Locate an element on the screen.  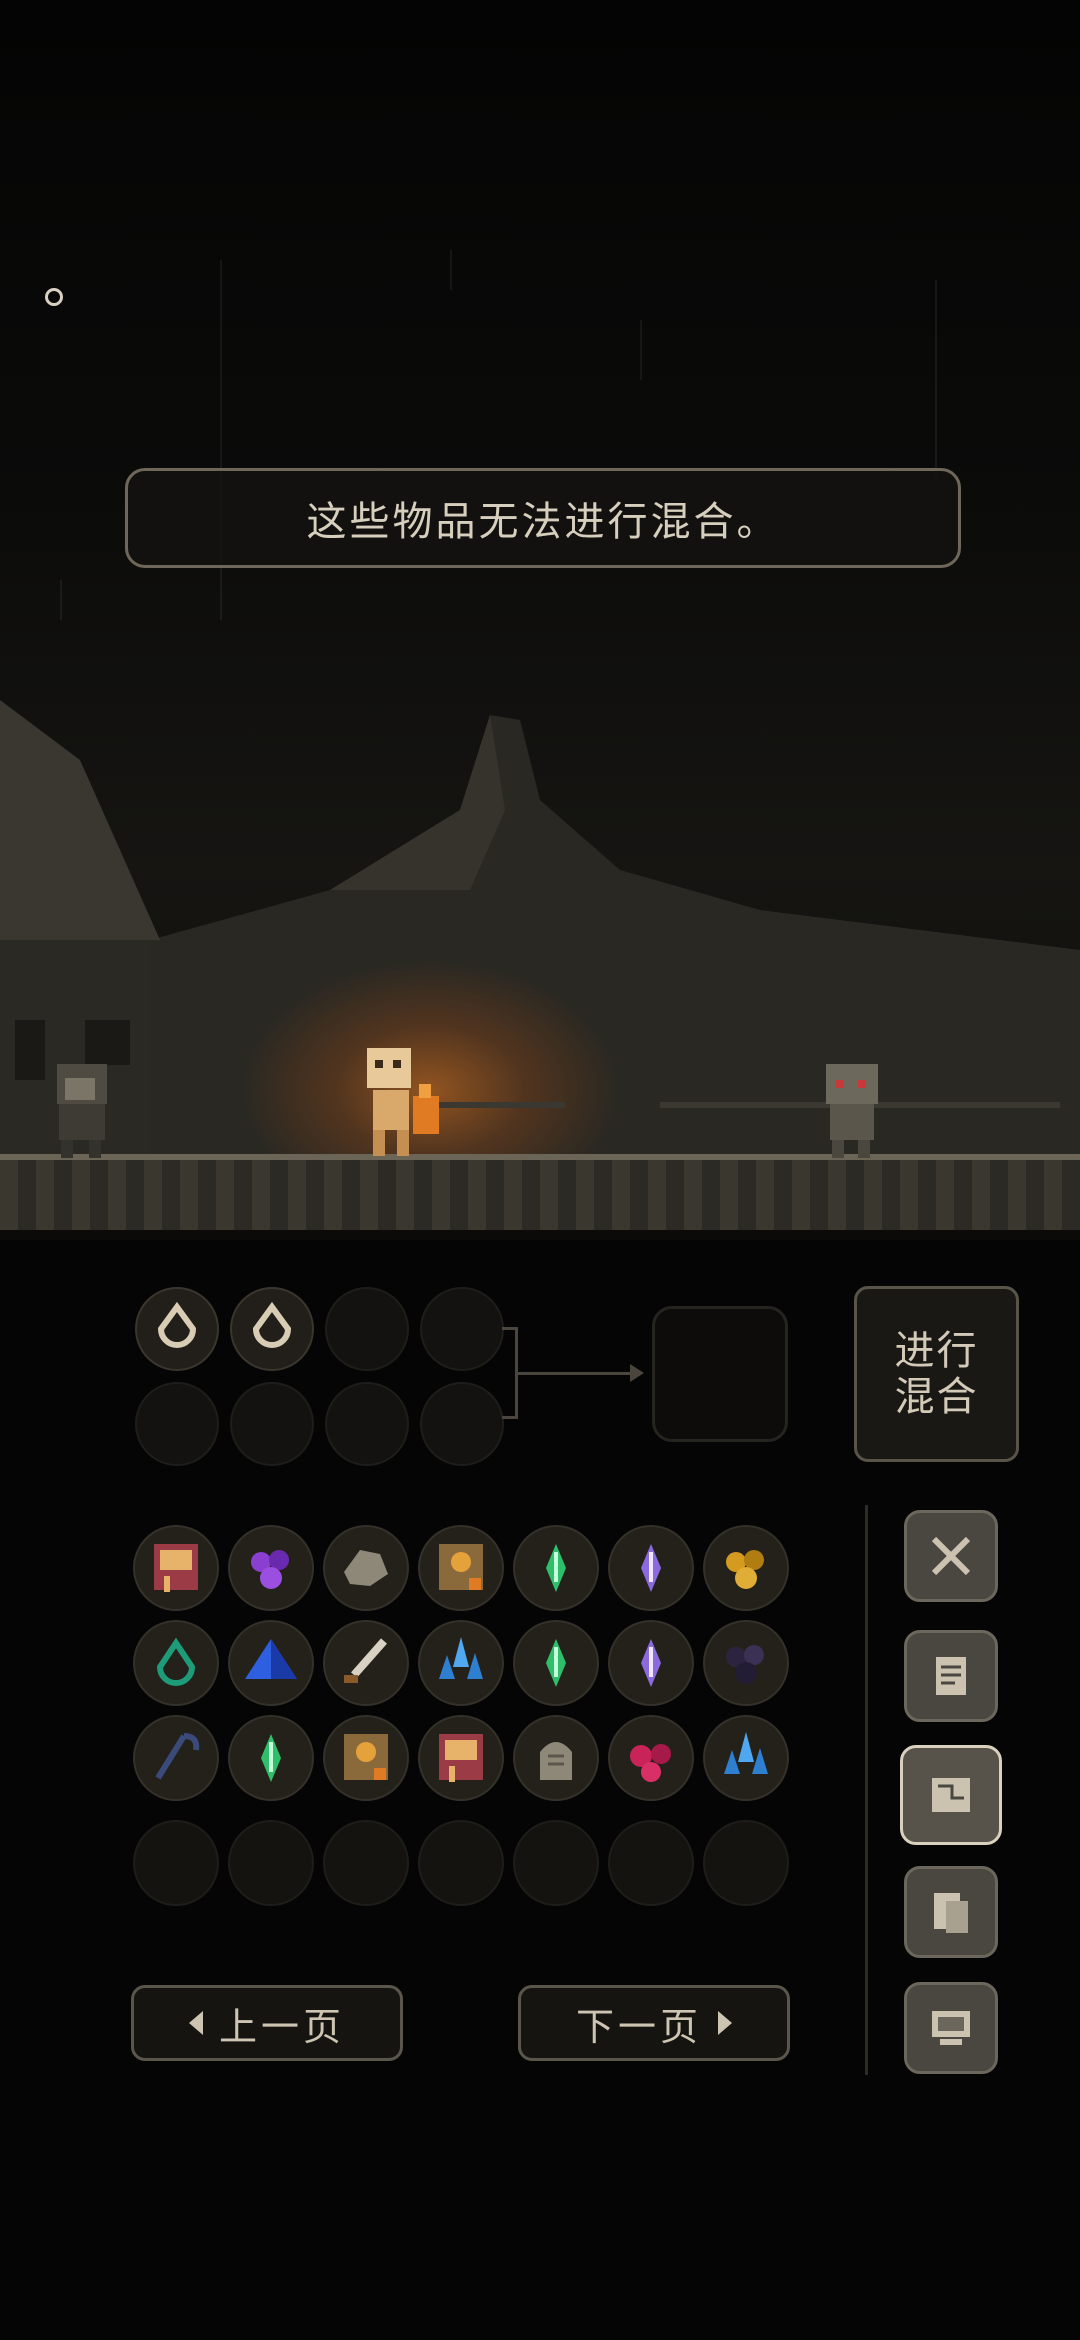
red-berries-icon is located at coordinates (650, 1763).